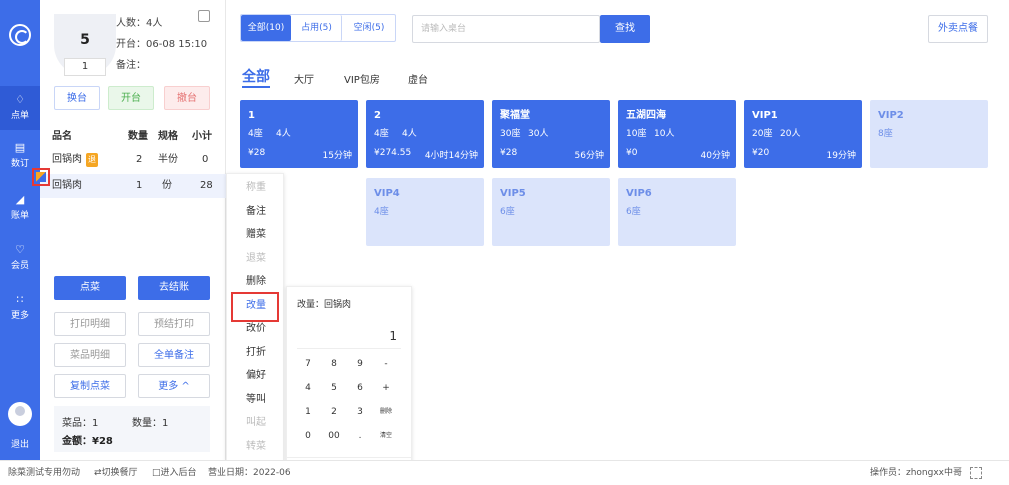 This screenshot has width=1009, height=485. Describe the element at coordinates (646, 115) in the screenshot. I see `table-name: 五湖四海` at that location.